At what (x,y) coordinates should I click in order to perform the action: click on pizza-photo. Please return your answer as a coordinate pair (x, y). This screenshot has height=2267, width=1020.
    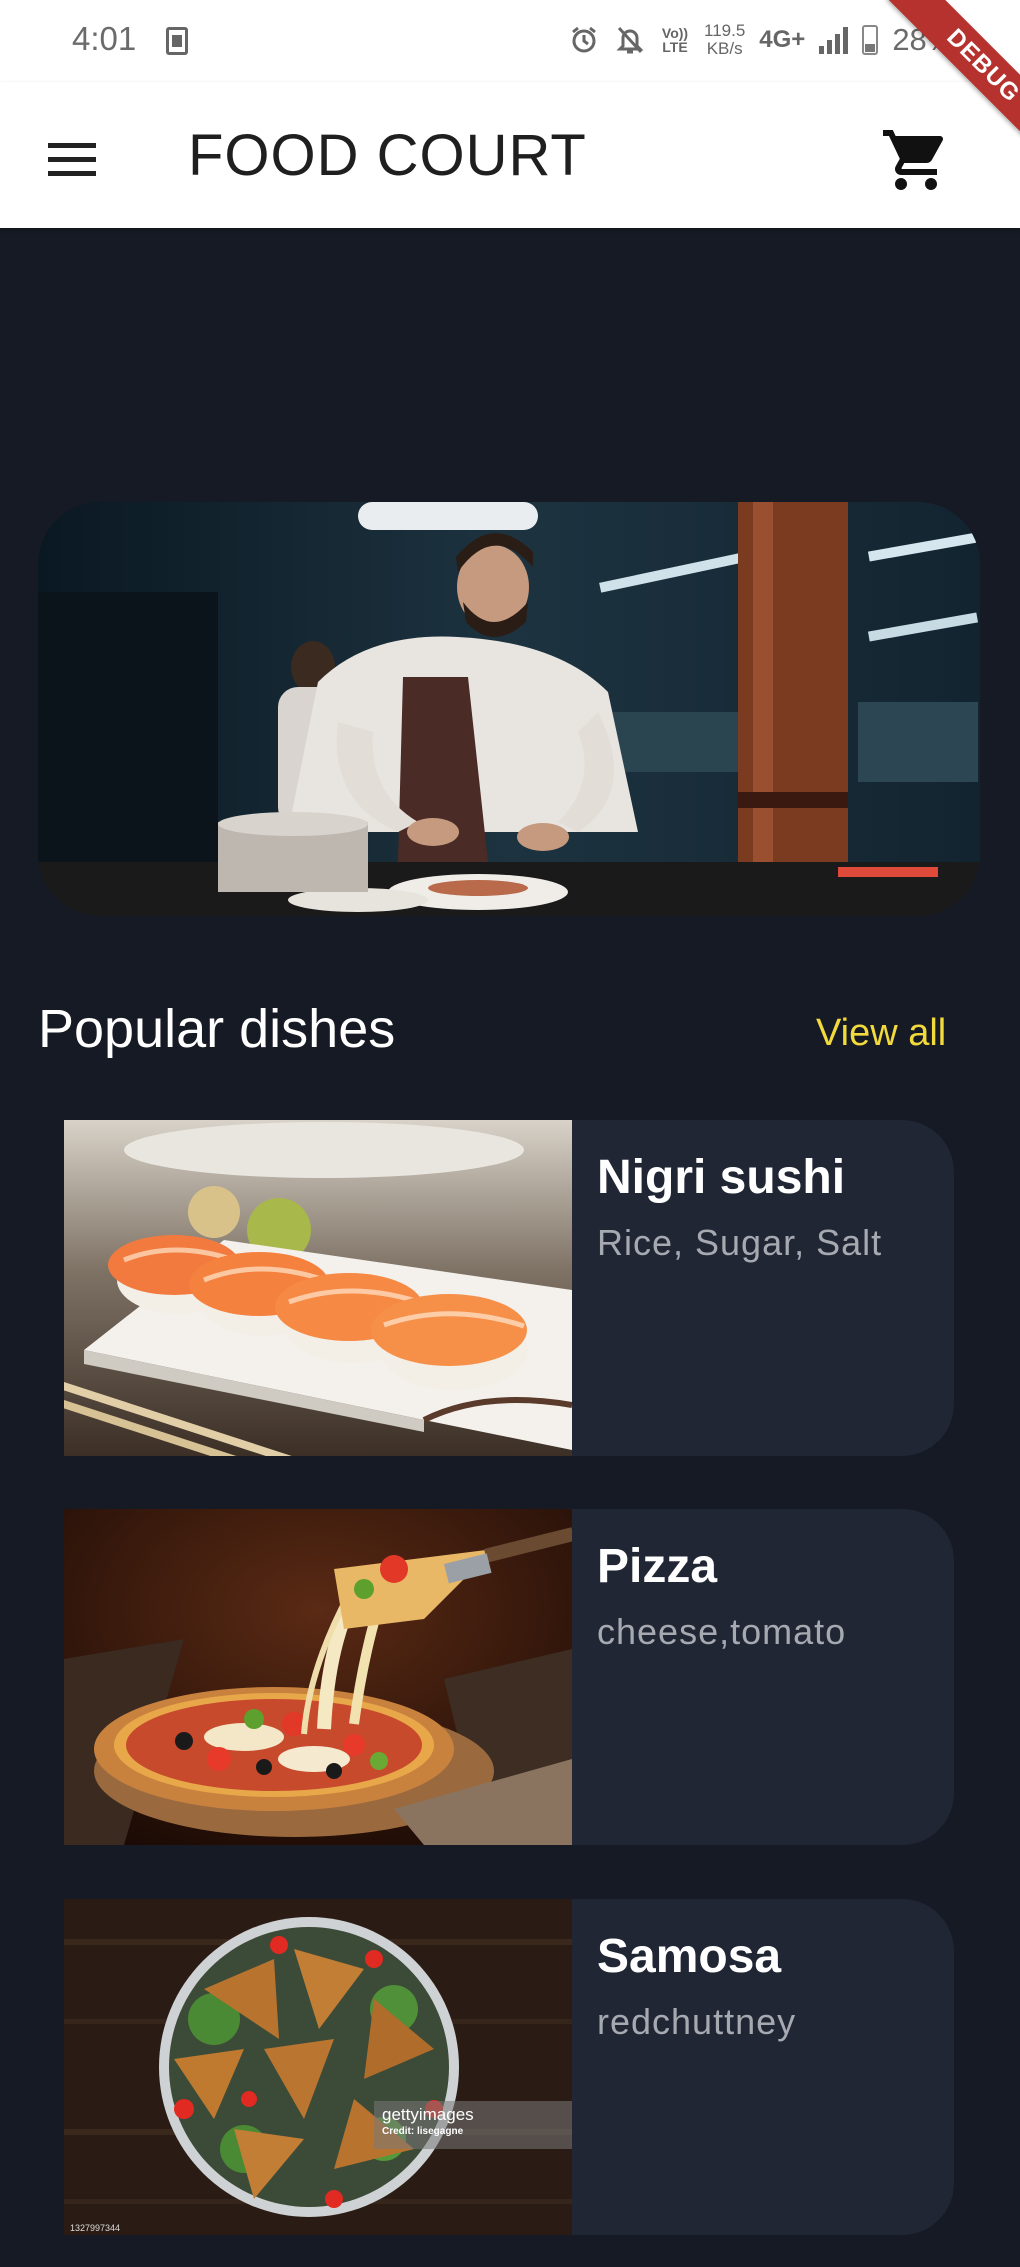
    Looking at the image, I should click on (318, 1677).